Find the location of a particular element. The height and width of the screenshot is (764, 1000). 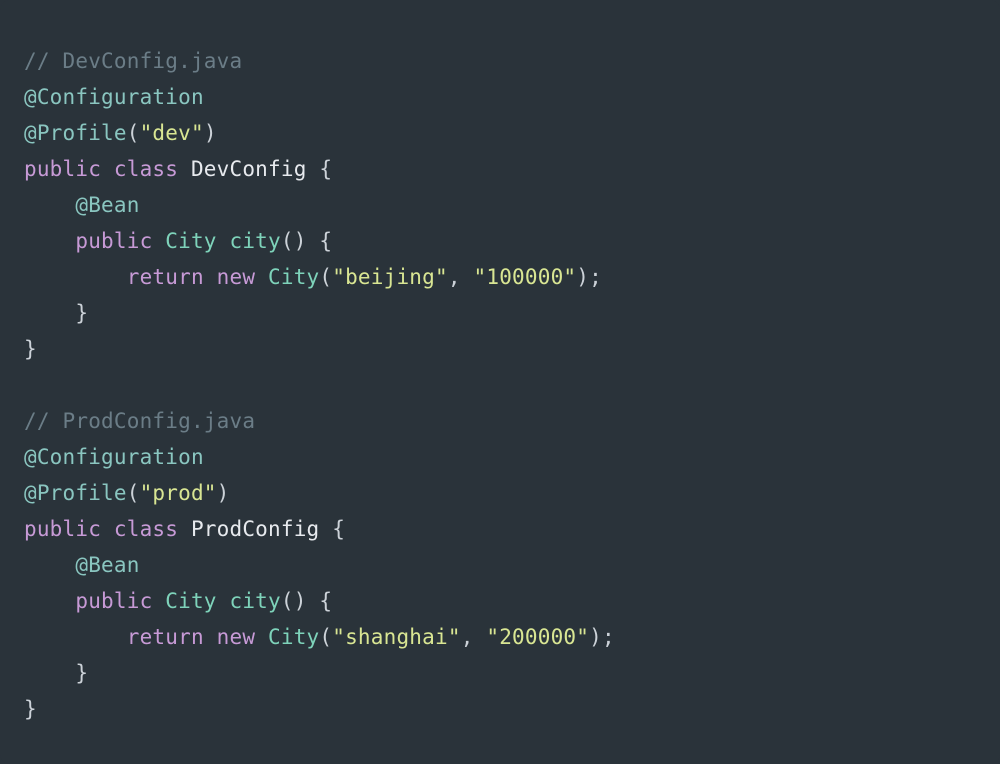

code-line: @Profile("prod") is located at coordinates (512, 493).